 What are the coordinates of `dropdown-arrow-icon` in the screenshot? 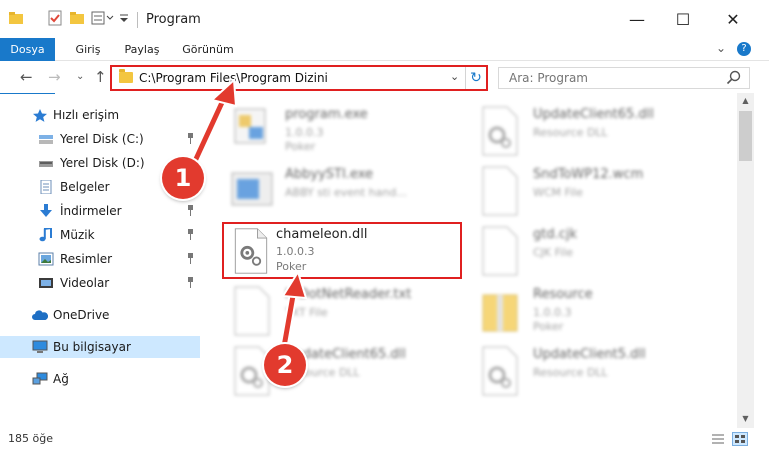 It's located at (124, 18).